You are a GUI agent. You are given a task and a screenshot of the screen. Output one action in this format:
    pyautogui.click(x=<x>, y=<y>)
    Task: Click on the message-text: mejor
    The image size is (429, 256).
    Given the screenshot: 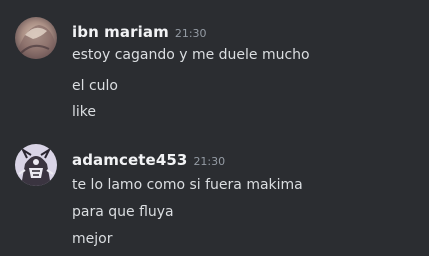 What is the action you would take?
    pyautogui.click(x=92, y=239)
    